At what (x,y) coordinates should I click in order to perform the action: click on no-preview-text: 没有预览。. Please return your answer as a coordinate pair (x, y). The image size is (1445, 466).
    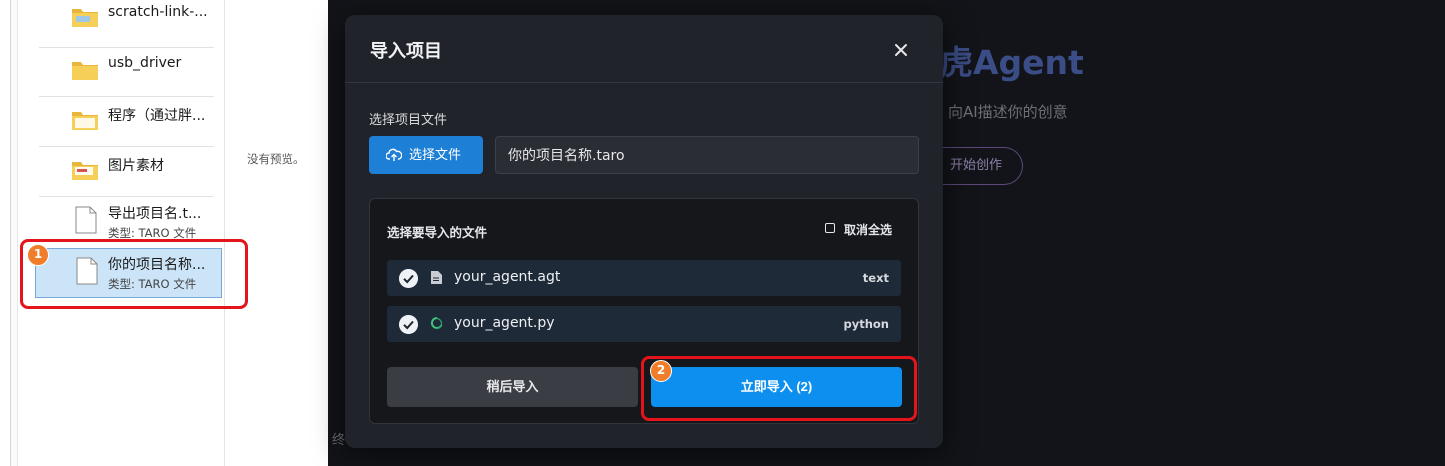
    Looking at the image, I should click on (276, 159).